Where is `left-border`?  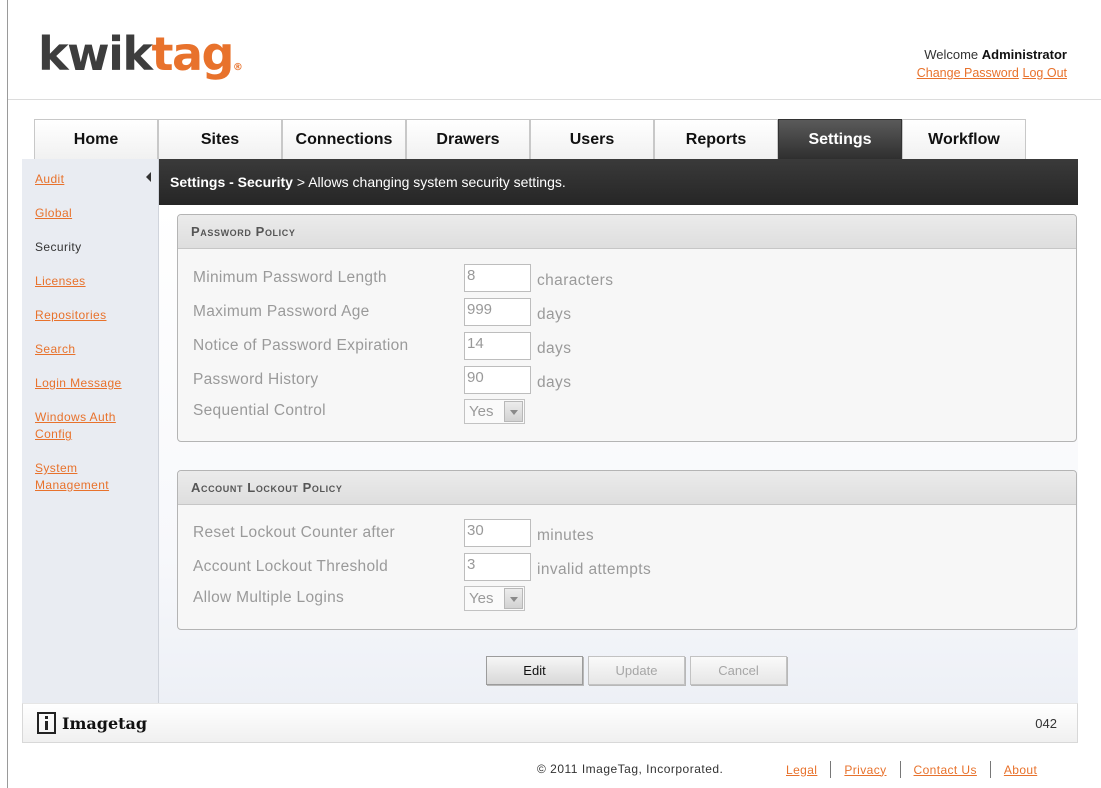
left-border is located at coordinates (7, 394).